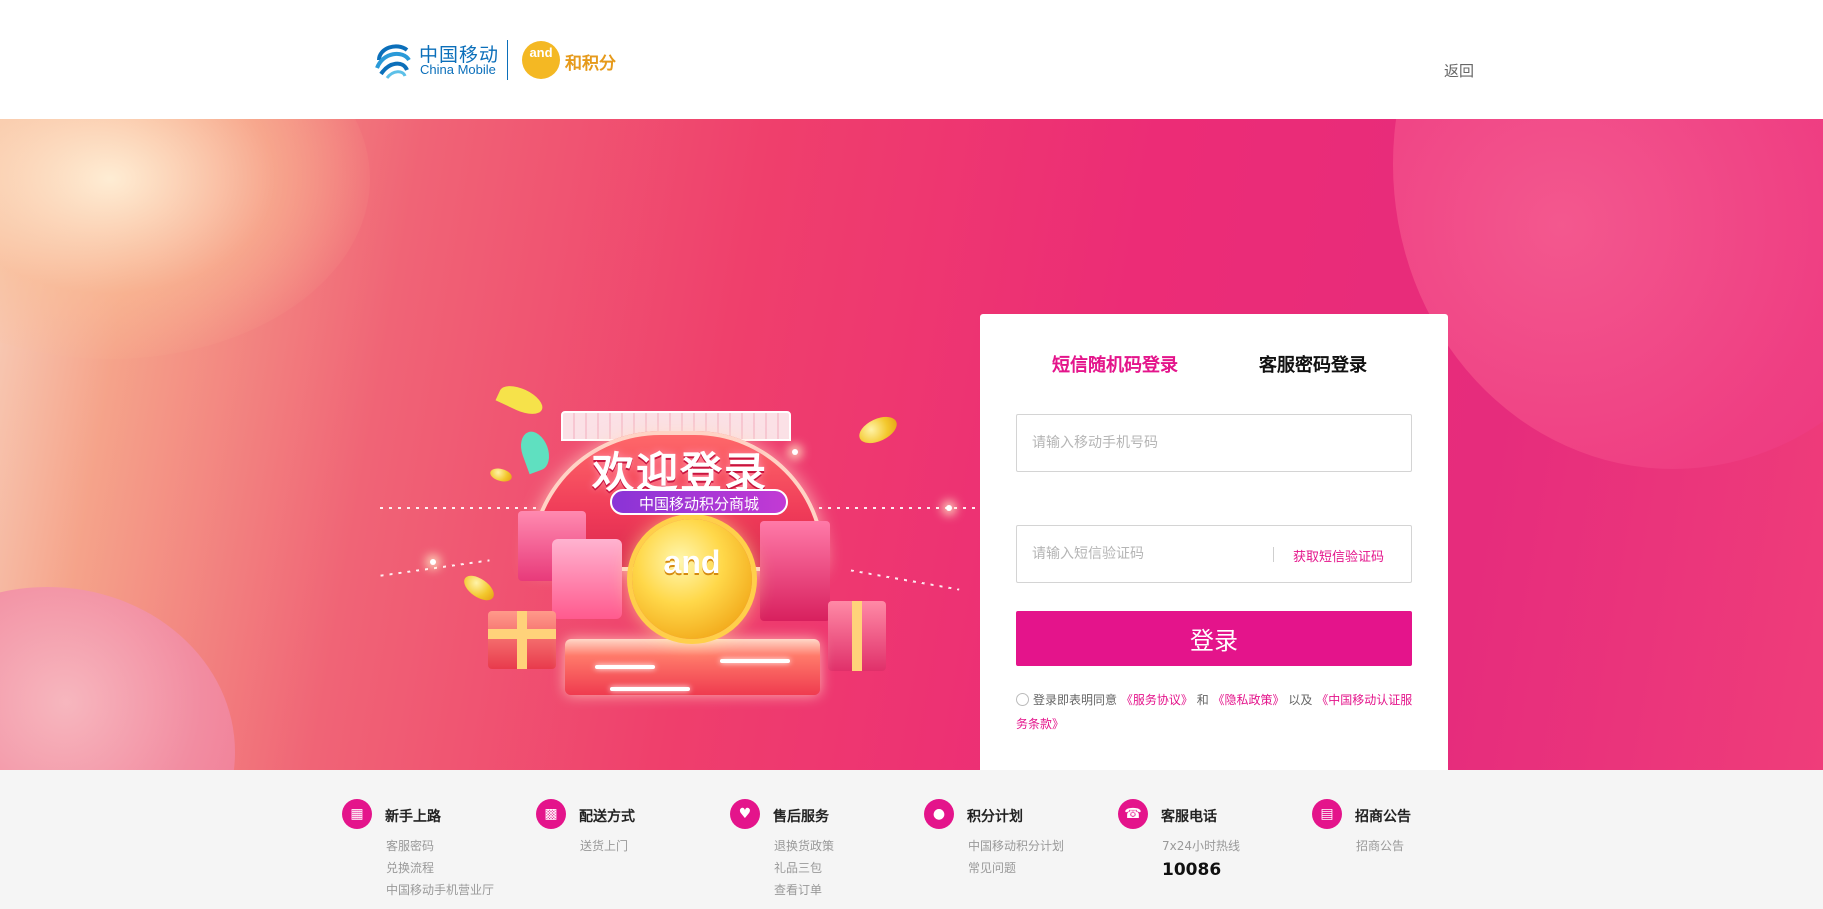  Describe the element at coordinates (1313, 364) in the screenshot. I see `tab-password-login: 客服密码登录` at that location.